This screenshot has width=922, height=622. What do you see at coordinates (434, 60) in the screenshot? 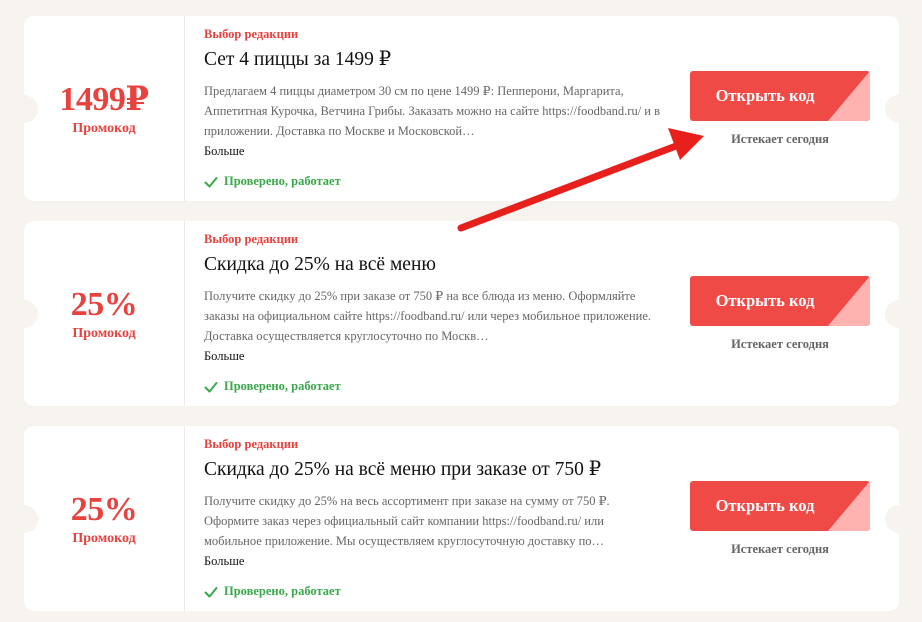
I see `coupon-title: Сет 4 пиццы за 1499 ₽` at bounding box center [434, 60].